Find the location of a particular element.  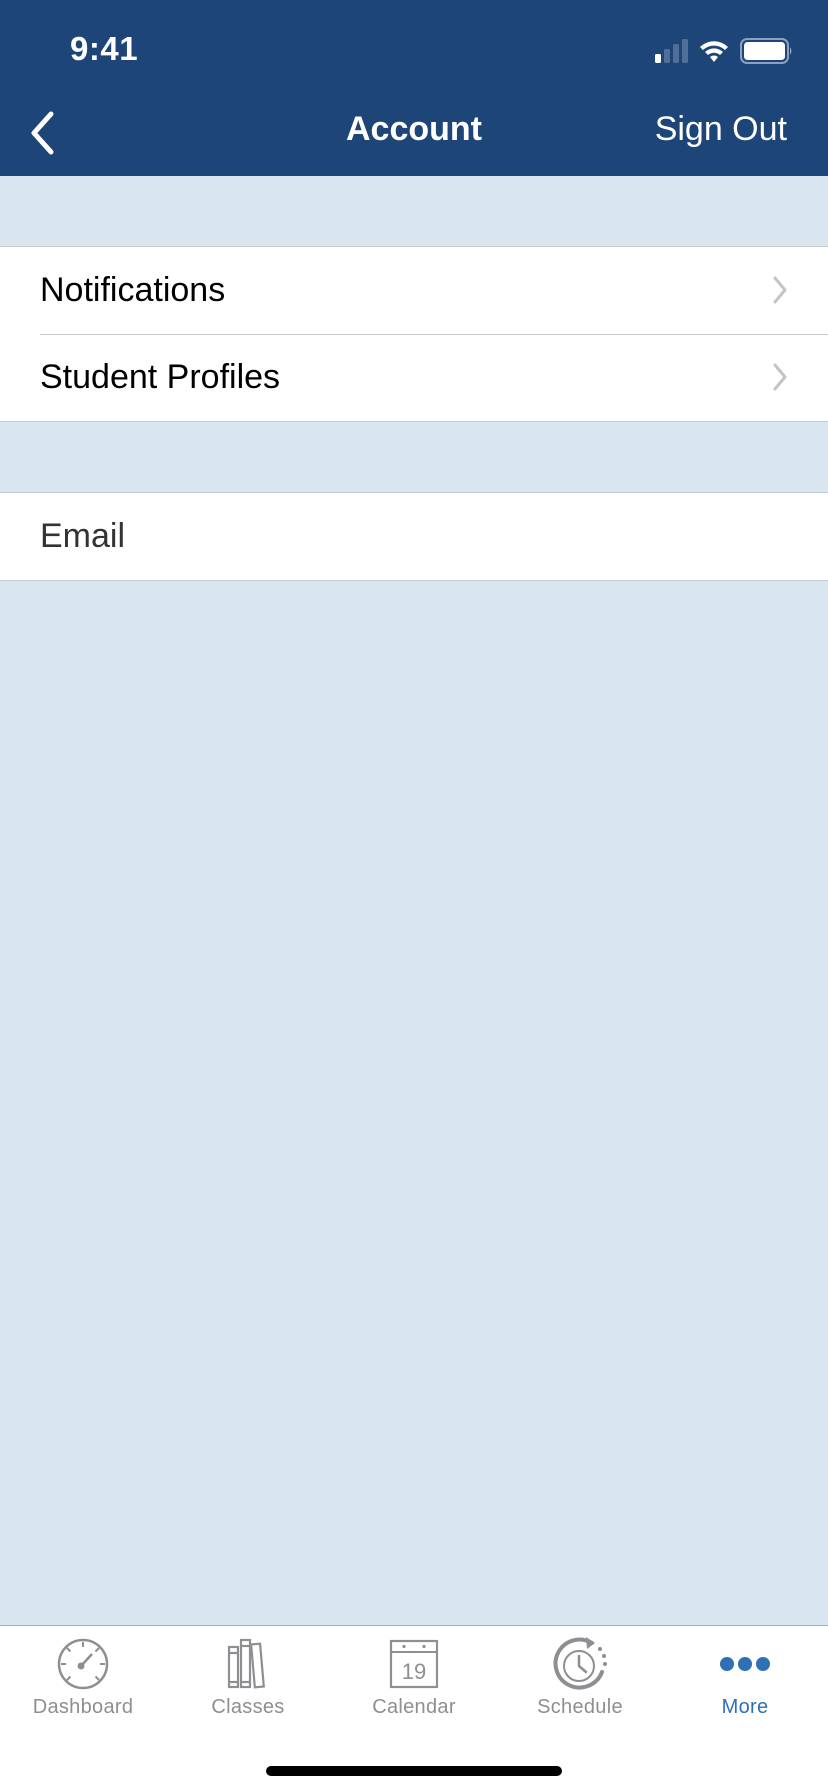

row-label: Student Profiles is located at coordinates (160, 377).